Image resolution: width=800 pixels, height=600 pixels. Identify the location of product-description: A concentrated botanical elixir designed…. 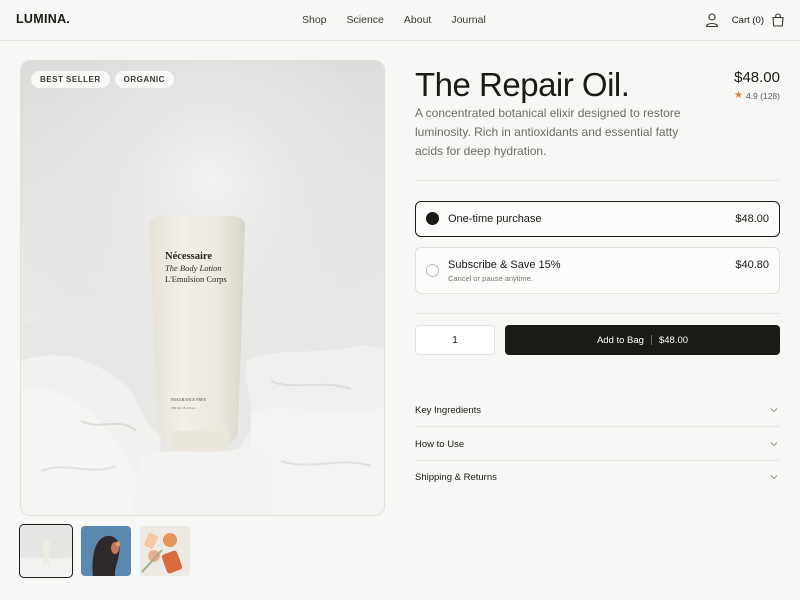
(548, 132).